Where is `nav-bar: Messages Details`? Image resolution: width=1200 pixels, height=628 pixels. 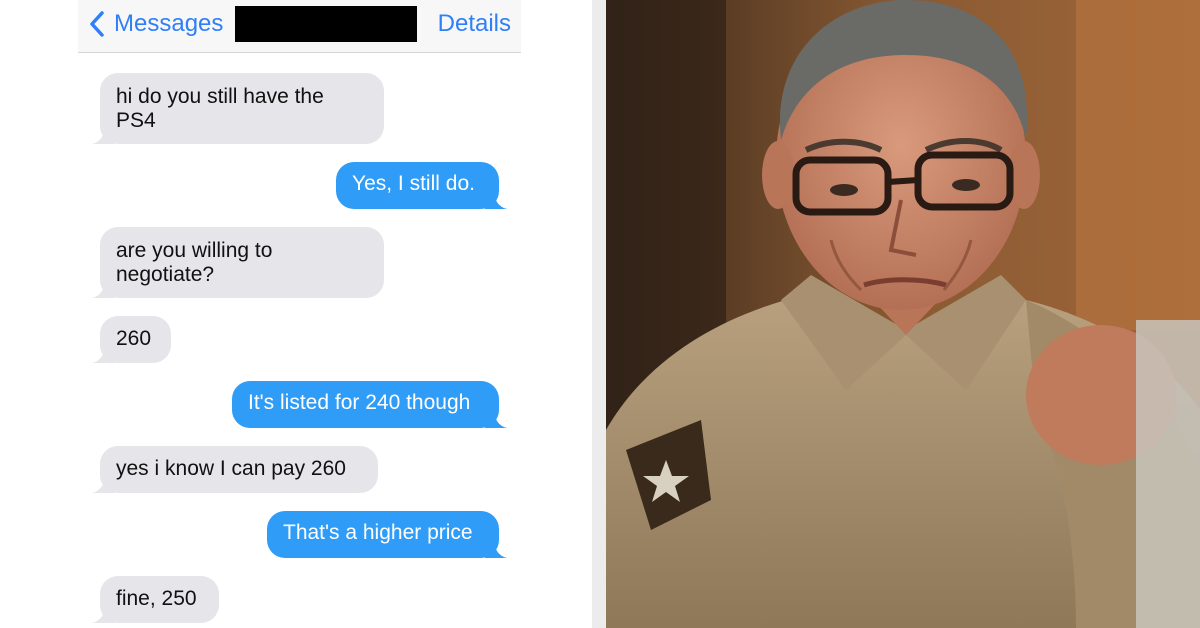 nav-bar: Messages Details is located at coordinates (299, 26).